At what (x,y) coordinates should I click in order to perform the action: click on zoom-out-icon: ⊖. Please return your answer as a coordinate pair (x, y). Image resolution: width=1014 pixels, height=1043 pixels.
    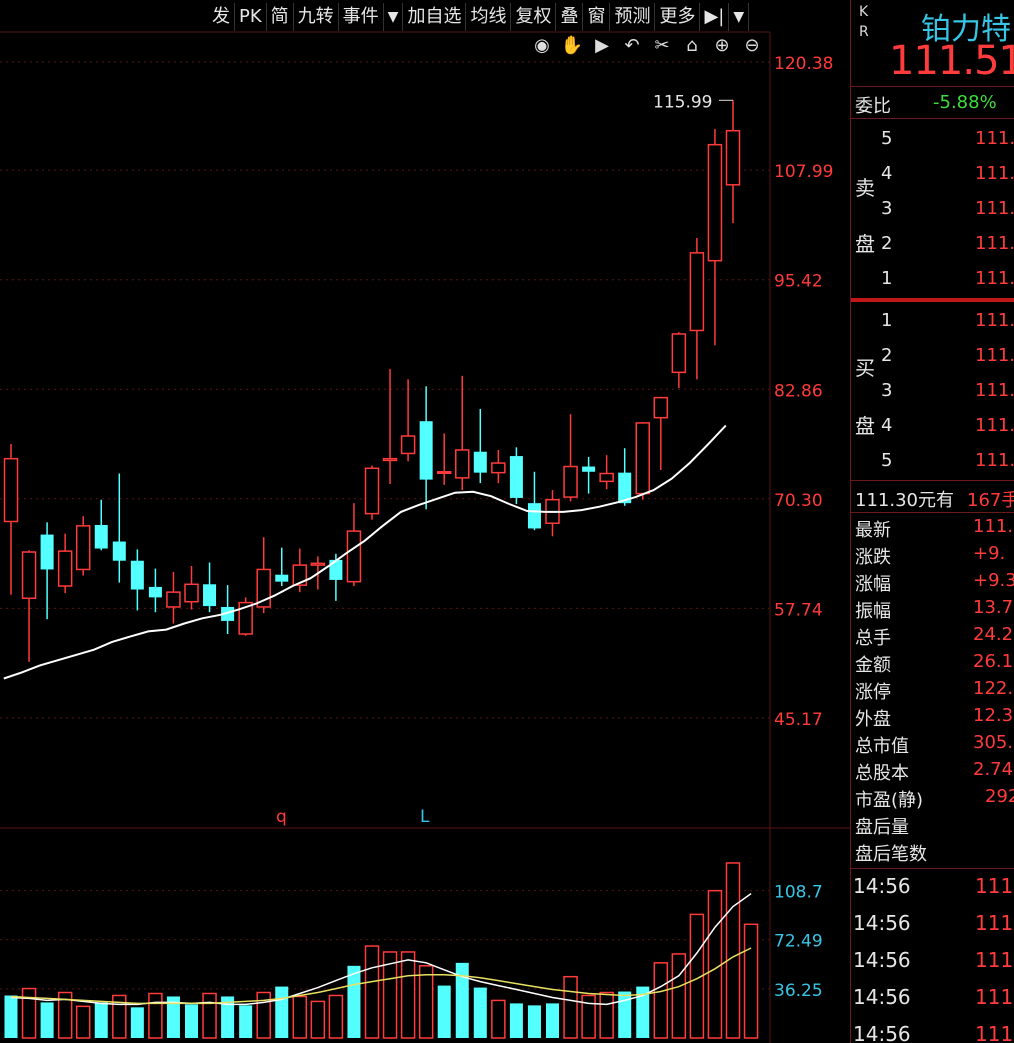
    Looking at the image, I should click on (752, 46).